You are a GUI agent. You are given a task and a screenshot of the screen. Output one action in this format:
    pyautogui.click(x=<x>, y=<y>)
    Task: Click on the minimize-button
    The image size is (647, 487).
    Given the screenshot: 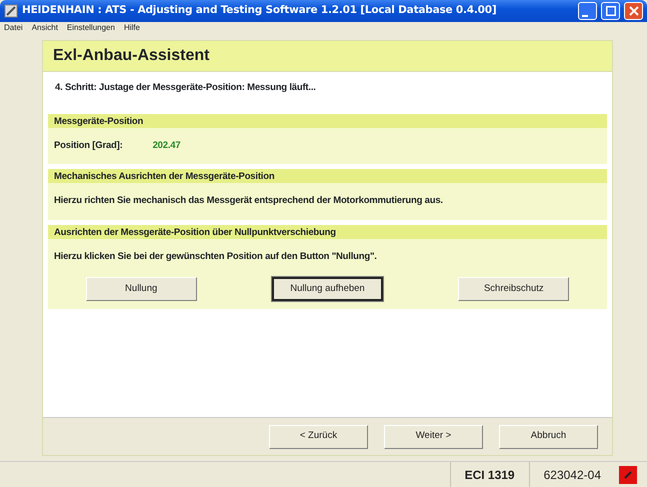 What is the action you would take?
    pyautogui.click(x=587, y=11)
    